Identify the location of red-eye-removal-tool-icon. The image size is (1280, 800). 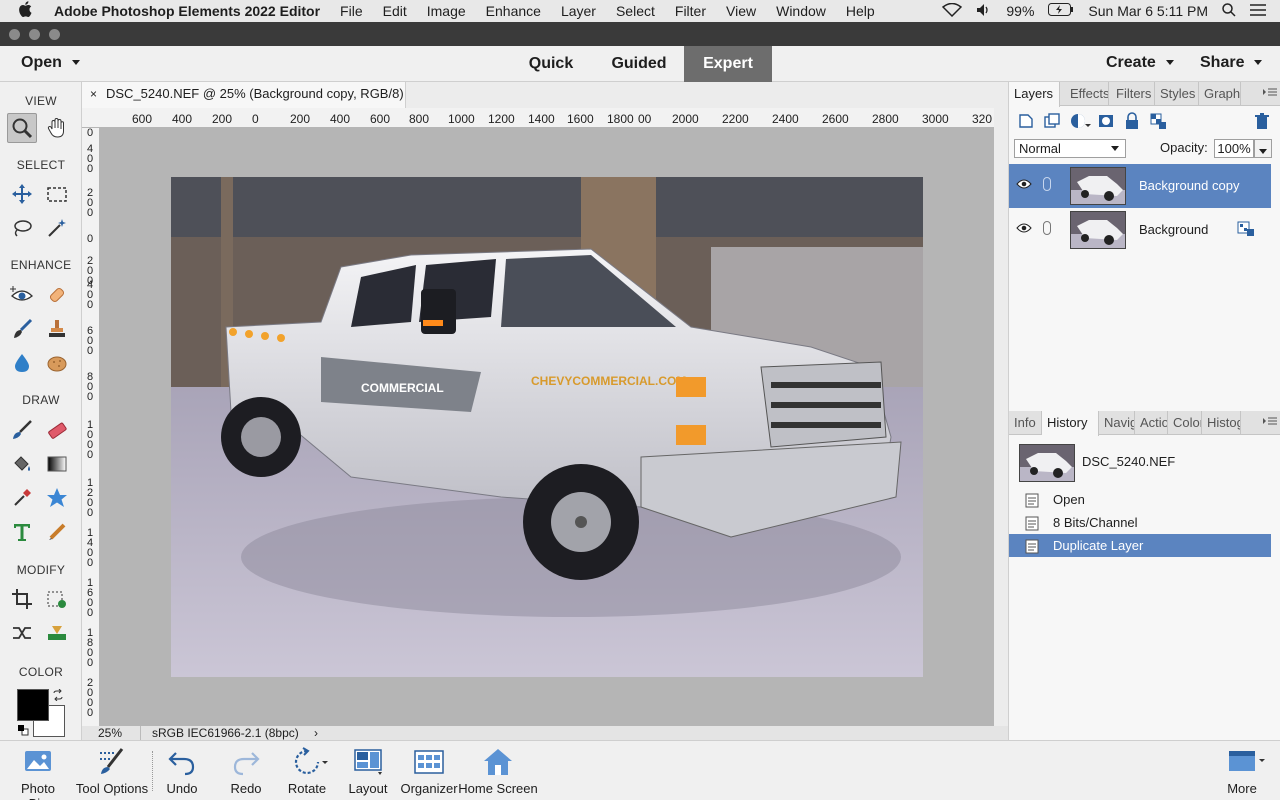
(22, 295).